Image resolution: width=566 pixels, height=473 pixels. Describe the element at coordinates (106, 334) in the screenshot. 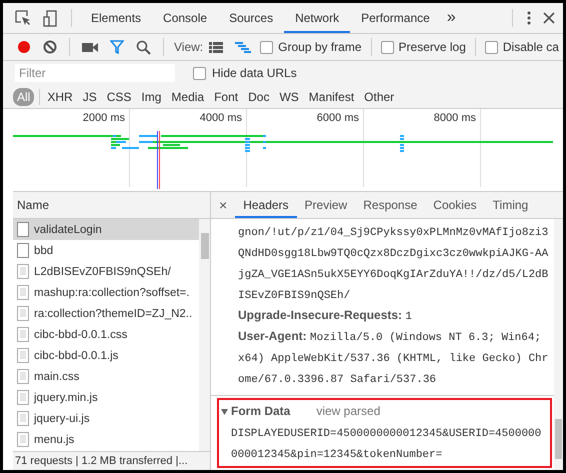

I see `request-row: cibc-bbd-0.0.1.css` at that location.